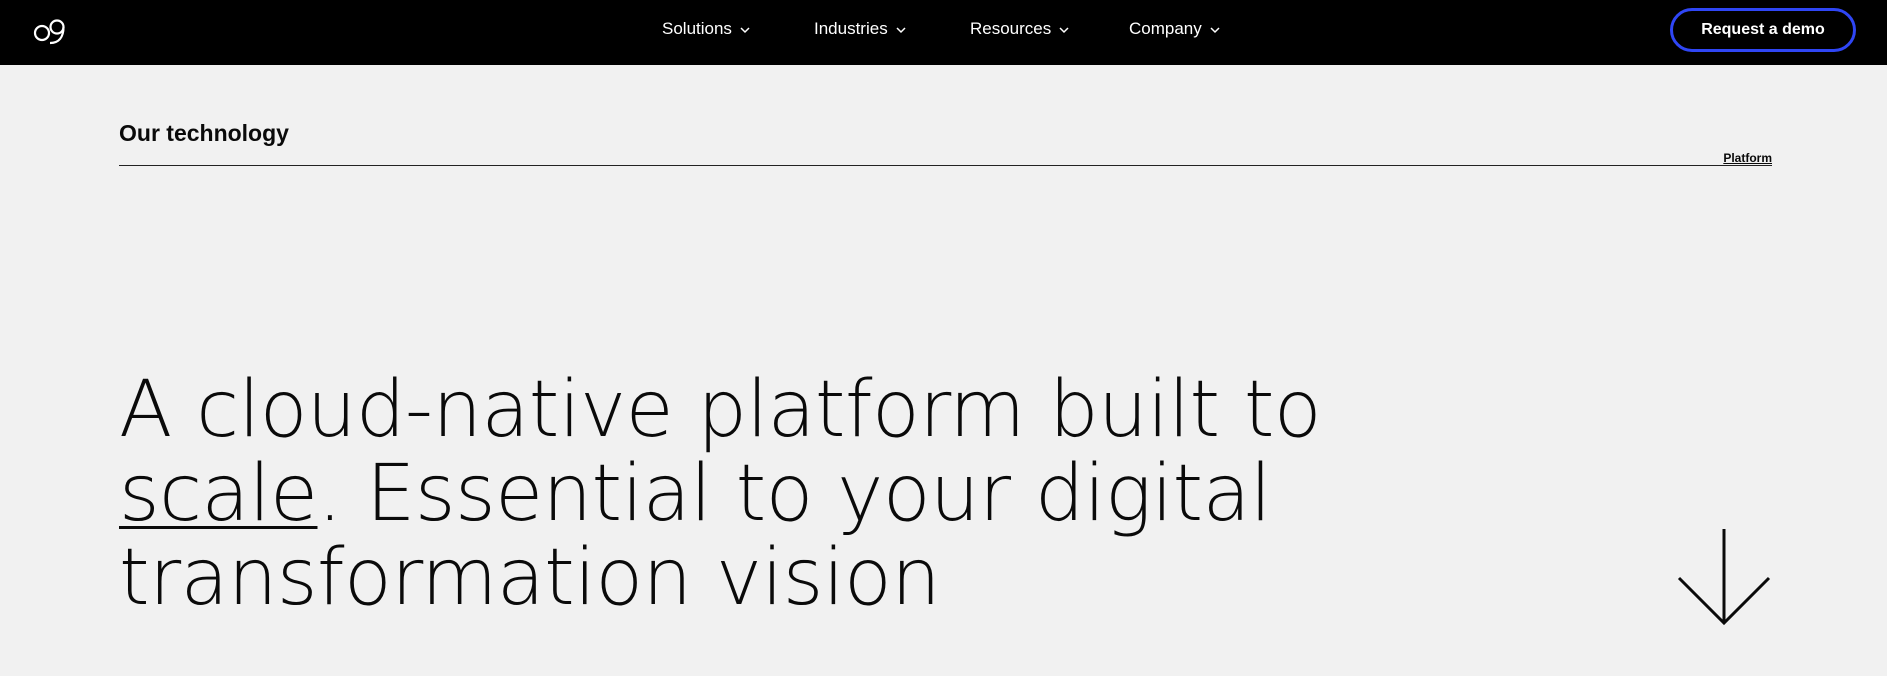 The width and height of the screenshot is (1887, 676). What do you see at coordinates (50, 31) in the screenshot?
I see `o9-logo` at bounding box center [50, 31].